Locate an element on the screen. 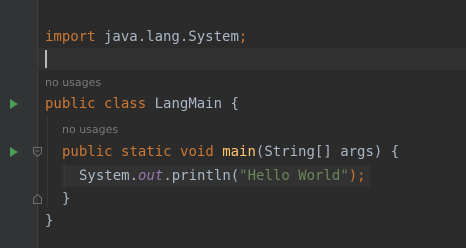 The image size is (466, 248). import-path: java.lang.System is located at coordinates (167, 37).